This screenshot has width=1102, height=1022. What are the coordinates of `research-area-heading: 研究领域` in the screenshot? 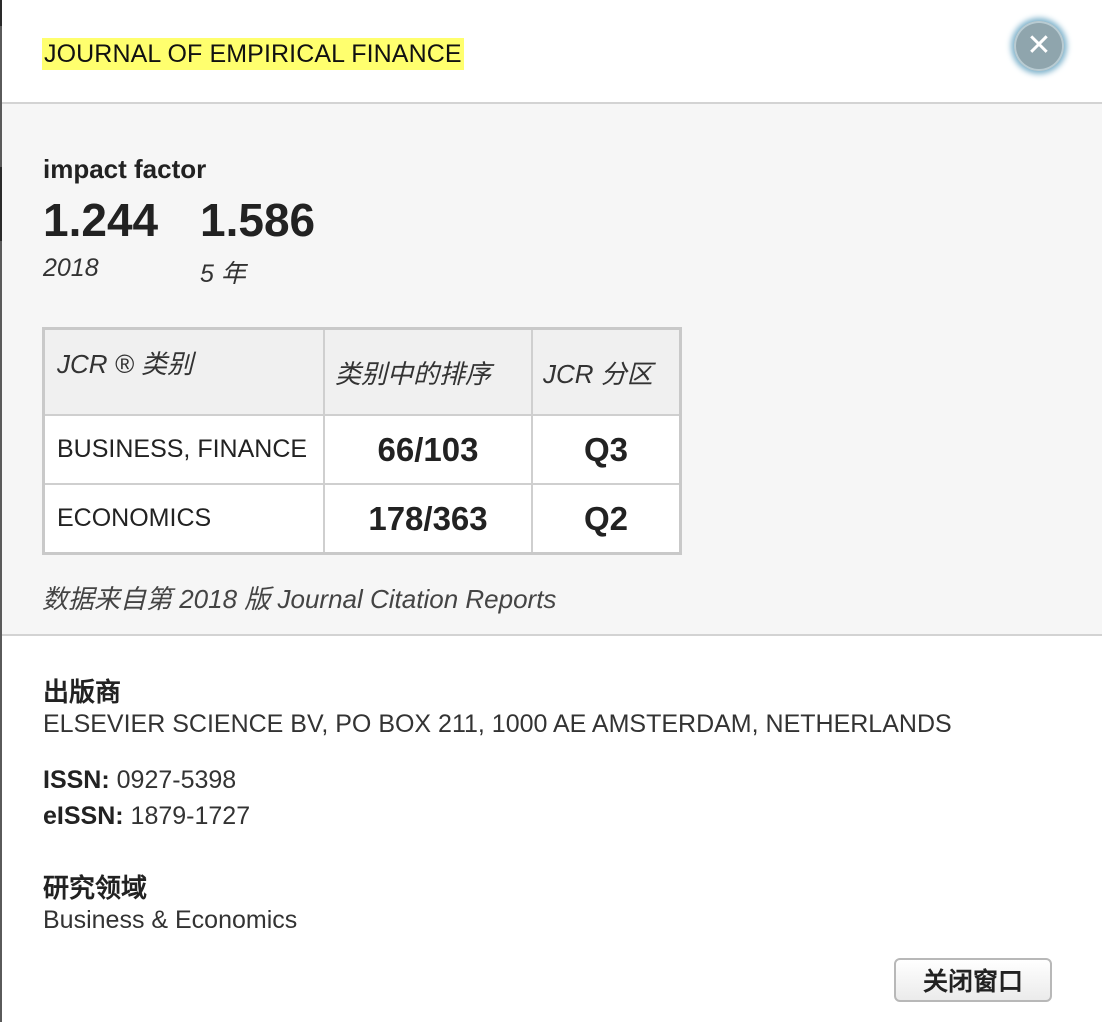 It's located at (95, 888).